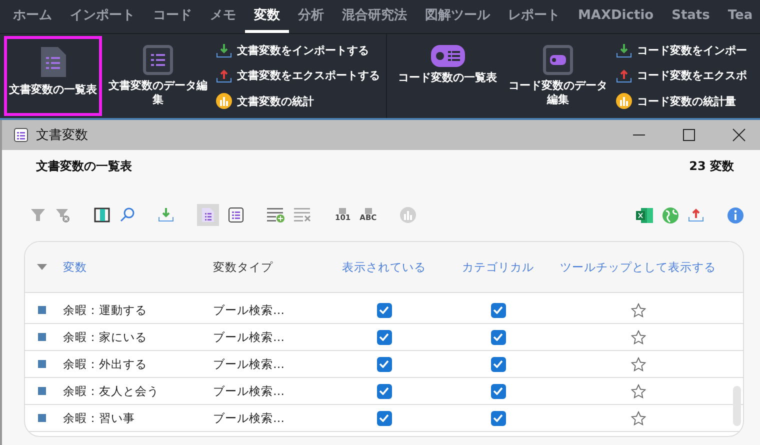 The width and height of the screenshot is (760, 445). What do you see at coordinates (127, 215) in the screenshot?
I see `search-icon` at bounding box center [127, 215].